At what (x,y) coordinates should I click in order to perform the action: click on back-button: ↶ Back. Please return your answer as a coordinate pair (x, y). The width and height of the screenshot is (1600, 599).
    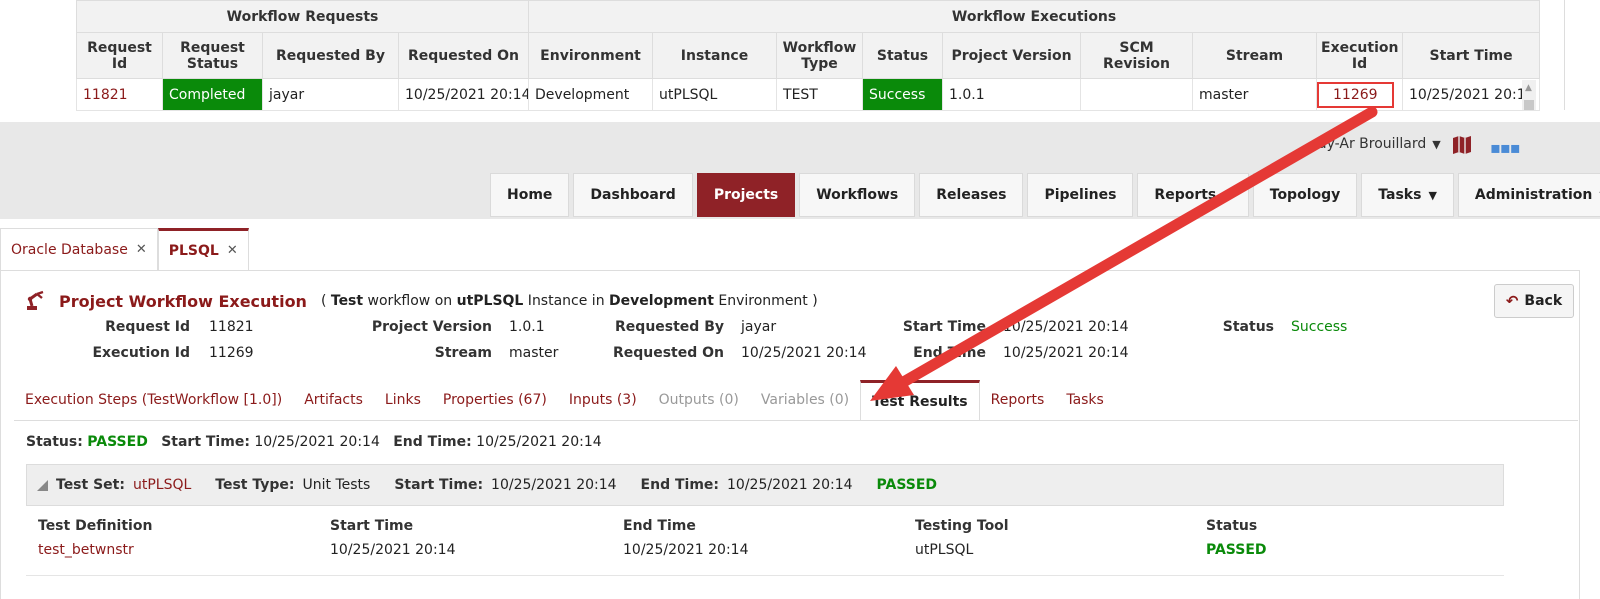
    Looking at the image, I should click on (1534, 301).